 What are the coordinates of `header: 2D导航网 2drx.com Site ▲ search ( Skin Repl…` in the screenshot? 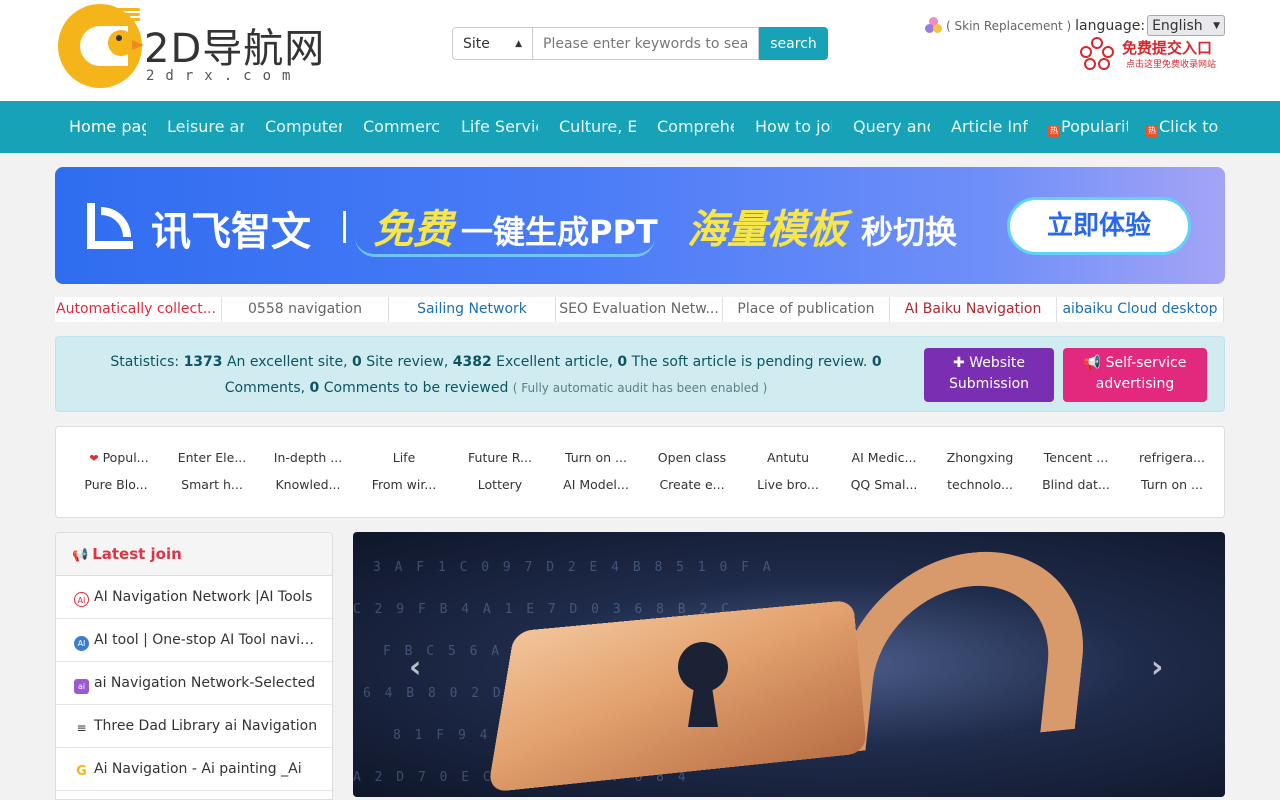 It's located at (640, 50).